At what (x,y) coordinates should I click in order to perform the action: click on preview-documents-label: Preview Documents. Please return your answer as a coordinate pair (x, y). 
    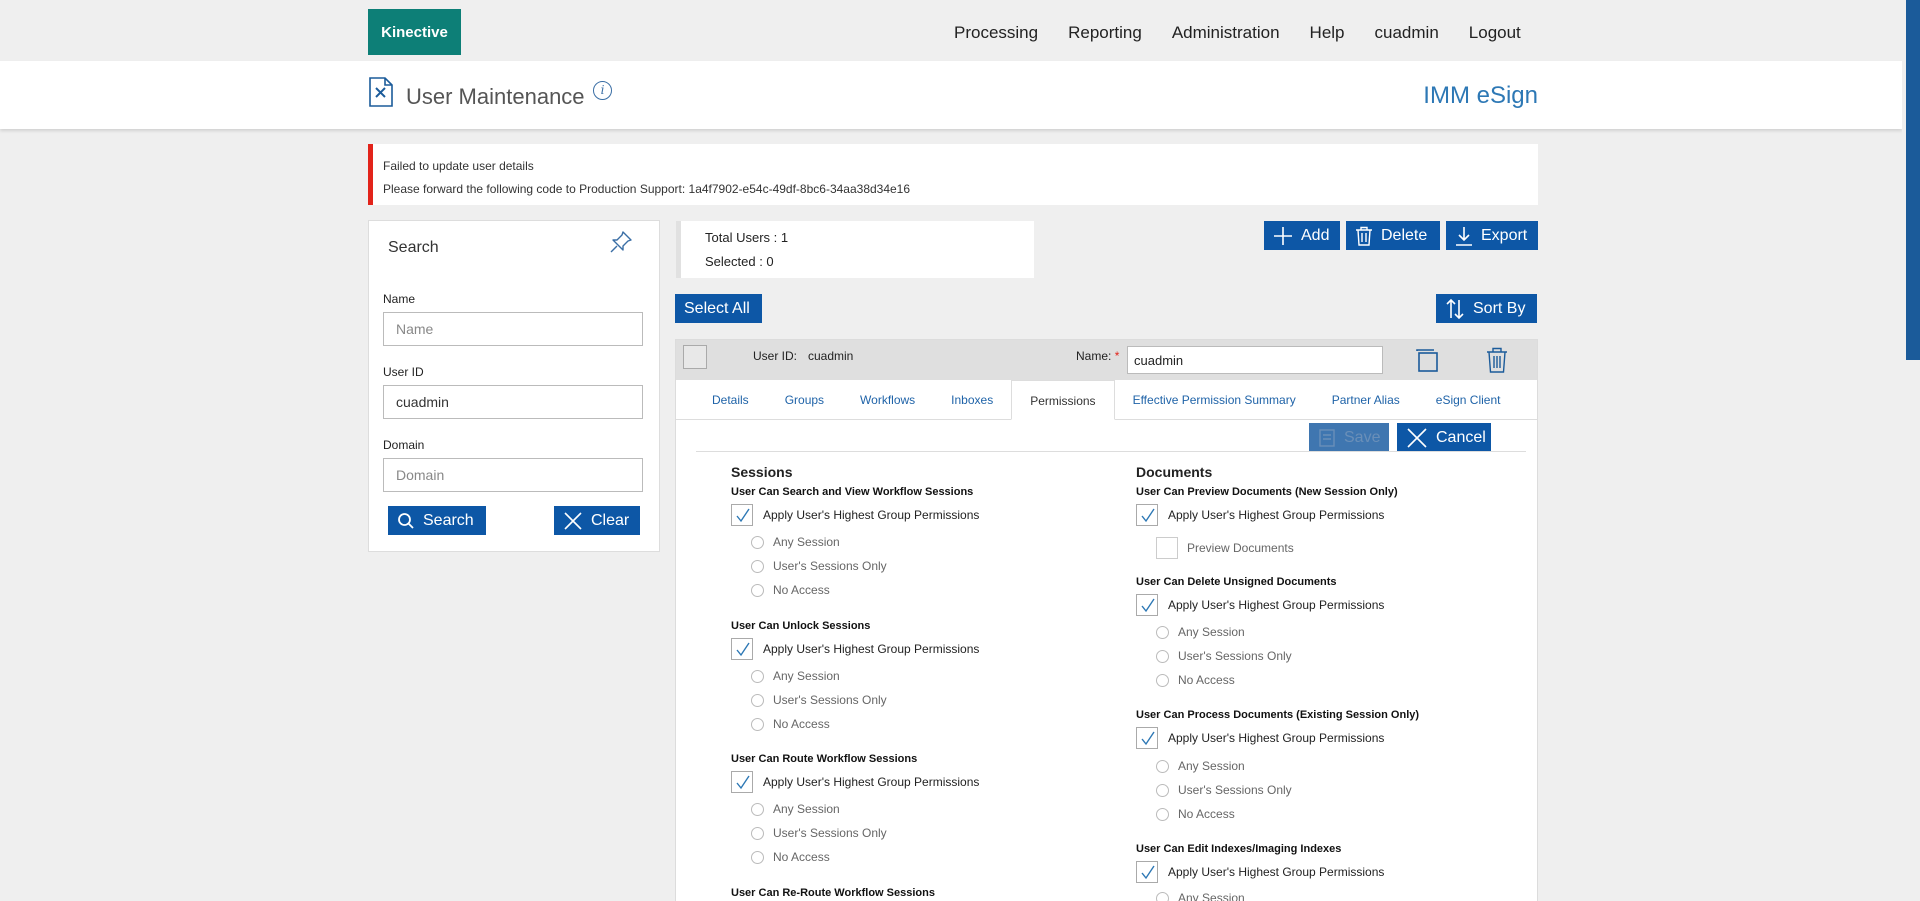
    Looking at the image, I should click on (1240, 548).